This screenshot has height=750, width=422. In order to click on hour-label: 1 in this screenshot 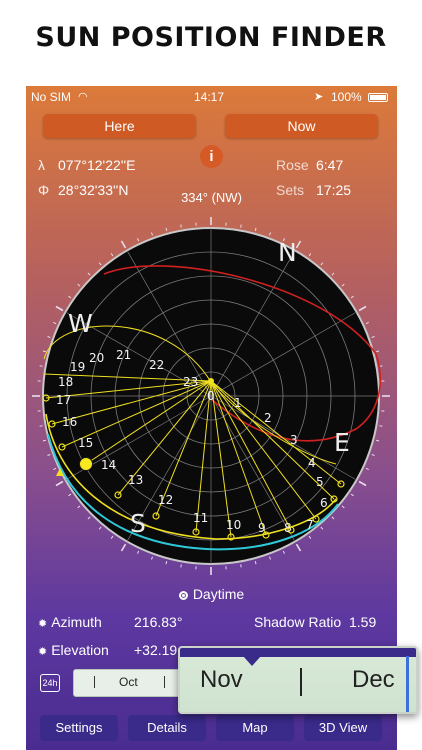, I will do `click(238, 403)`.